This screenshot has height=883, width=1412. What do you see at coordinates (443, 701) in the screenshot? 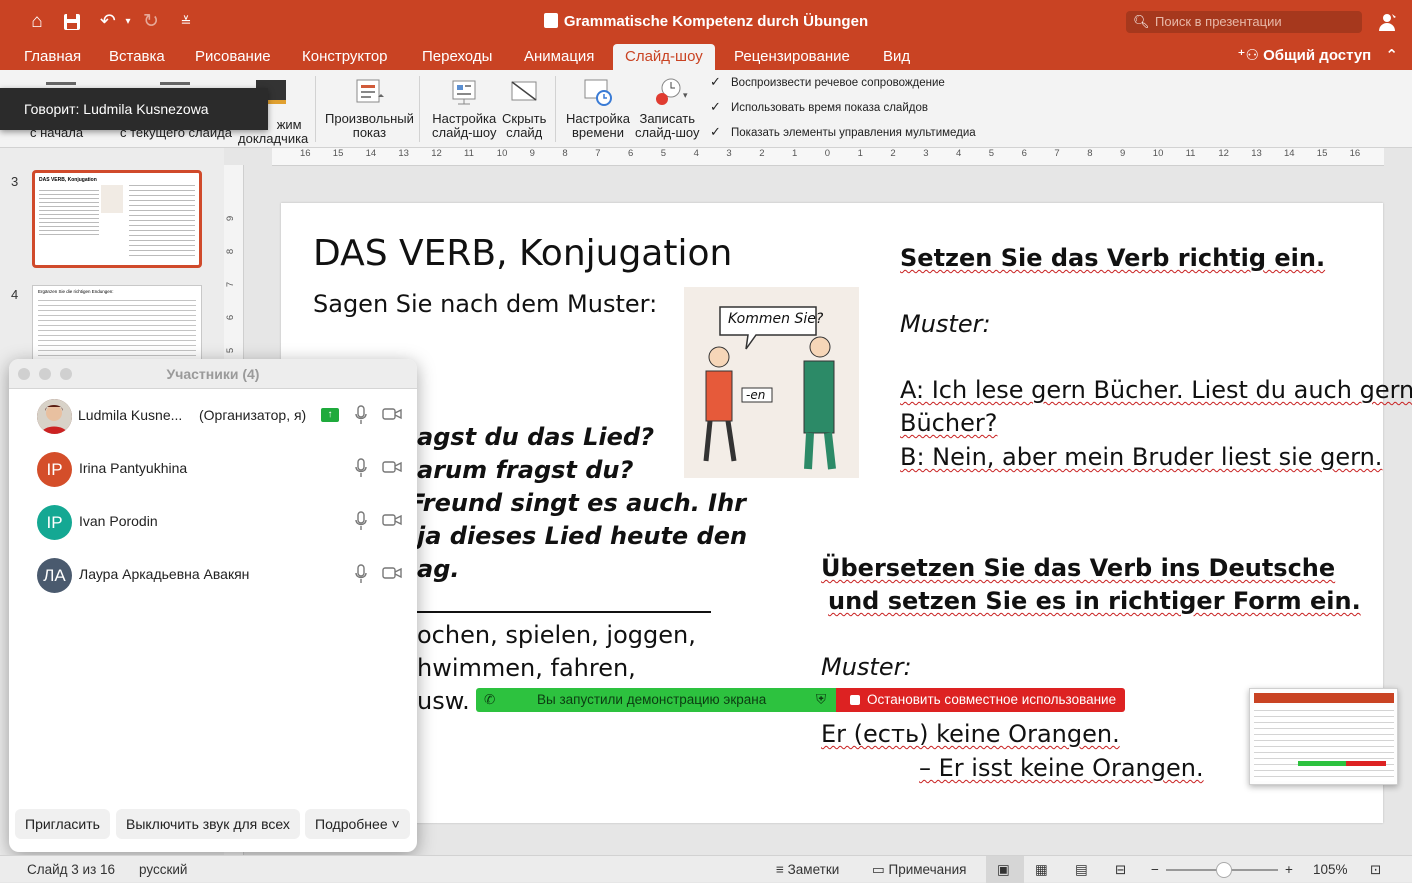
I see `verbs-line-3: usw.` at bounding box center [443, 701].